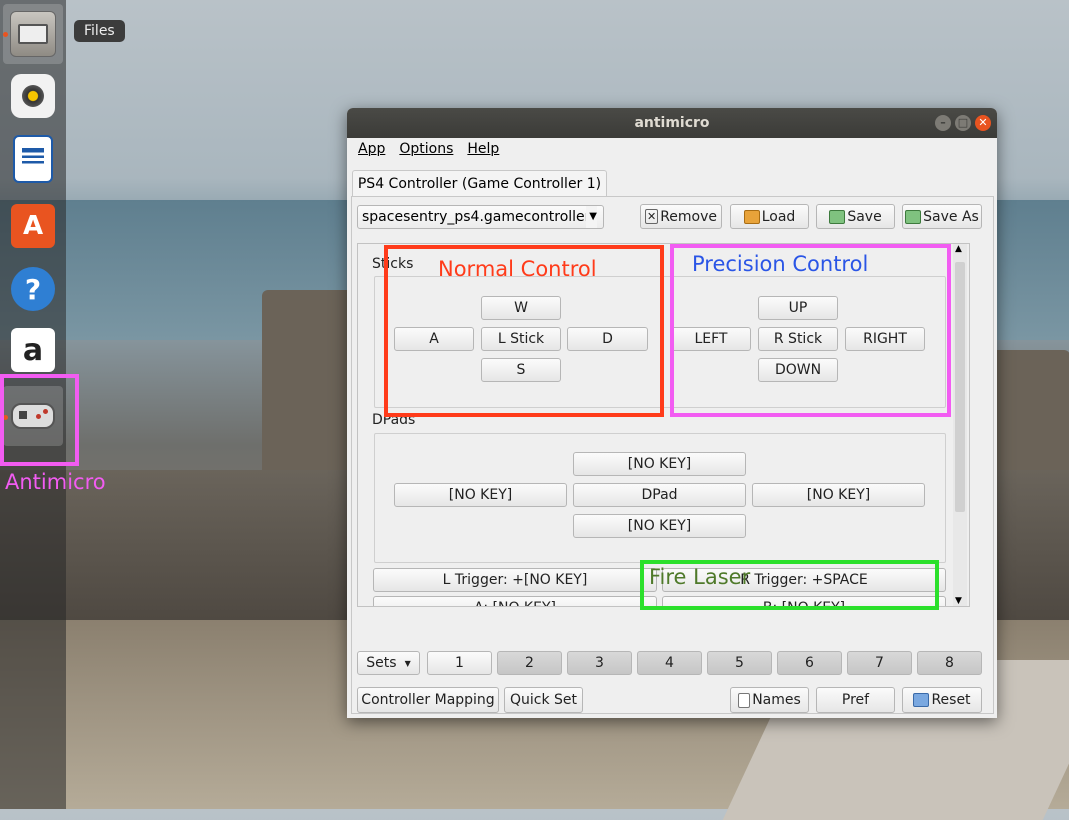  What do you see at coordinates (480, 495) in the screenshot?
I see `dpad-left-button: [NO KEY]` at bounding box center [480, 495].